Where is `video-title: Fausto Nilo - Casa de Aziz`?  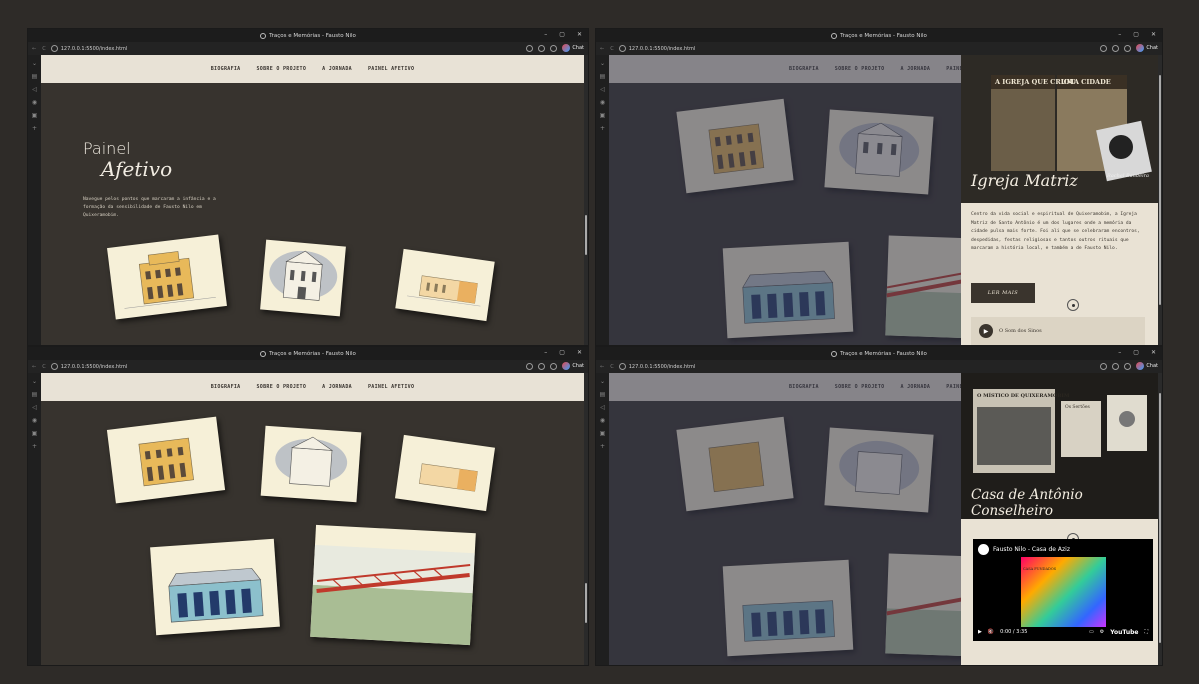
video-title: Fausto Nilo - Casa de Aziz is located at coordinates (1031, 549).